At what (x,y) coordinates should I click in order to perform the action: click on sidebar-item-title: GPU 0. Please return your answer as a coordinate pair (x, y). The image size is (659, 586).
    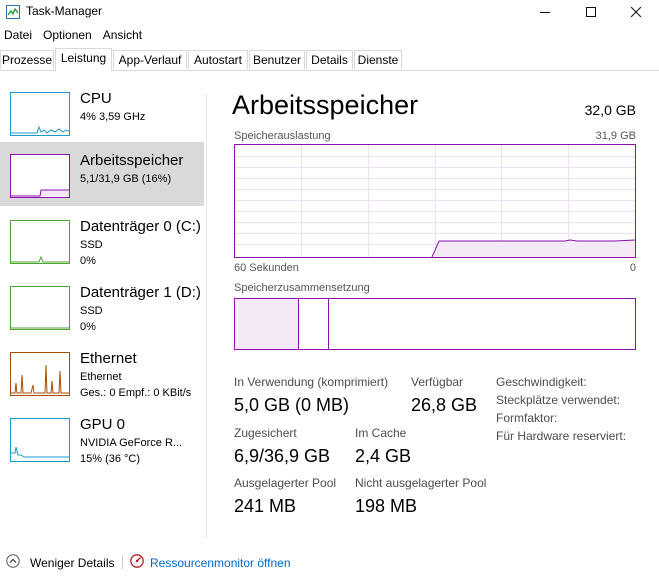
    Looking at the image, I should click on (103, 424).